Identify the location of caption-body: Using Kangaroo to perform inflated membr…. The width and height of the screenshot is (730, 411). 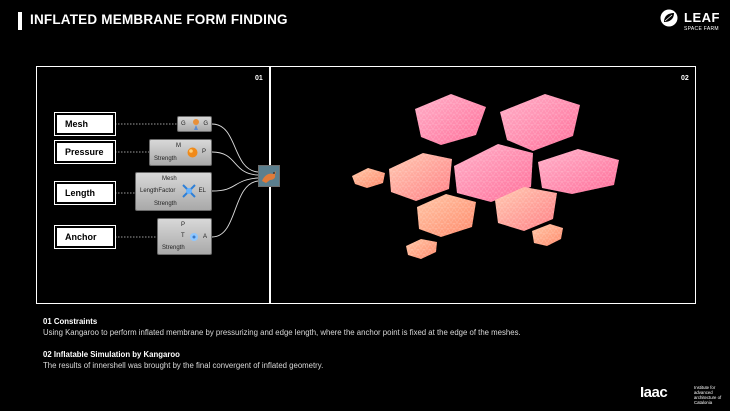
(282, 332).